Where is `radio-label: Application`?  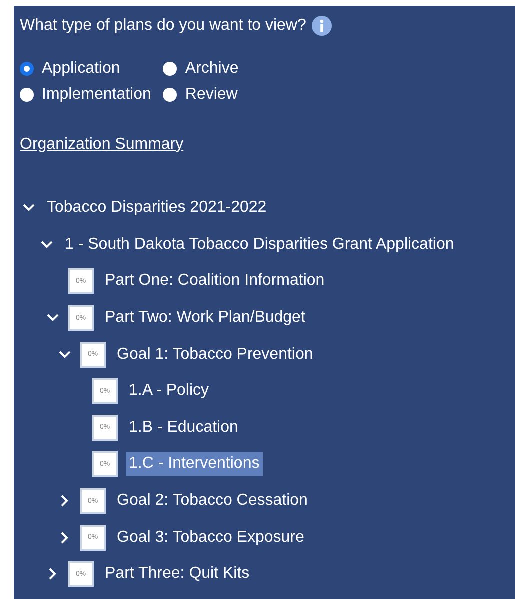
radio-label: Application is located at coordinates (81, 69).